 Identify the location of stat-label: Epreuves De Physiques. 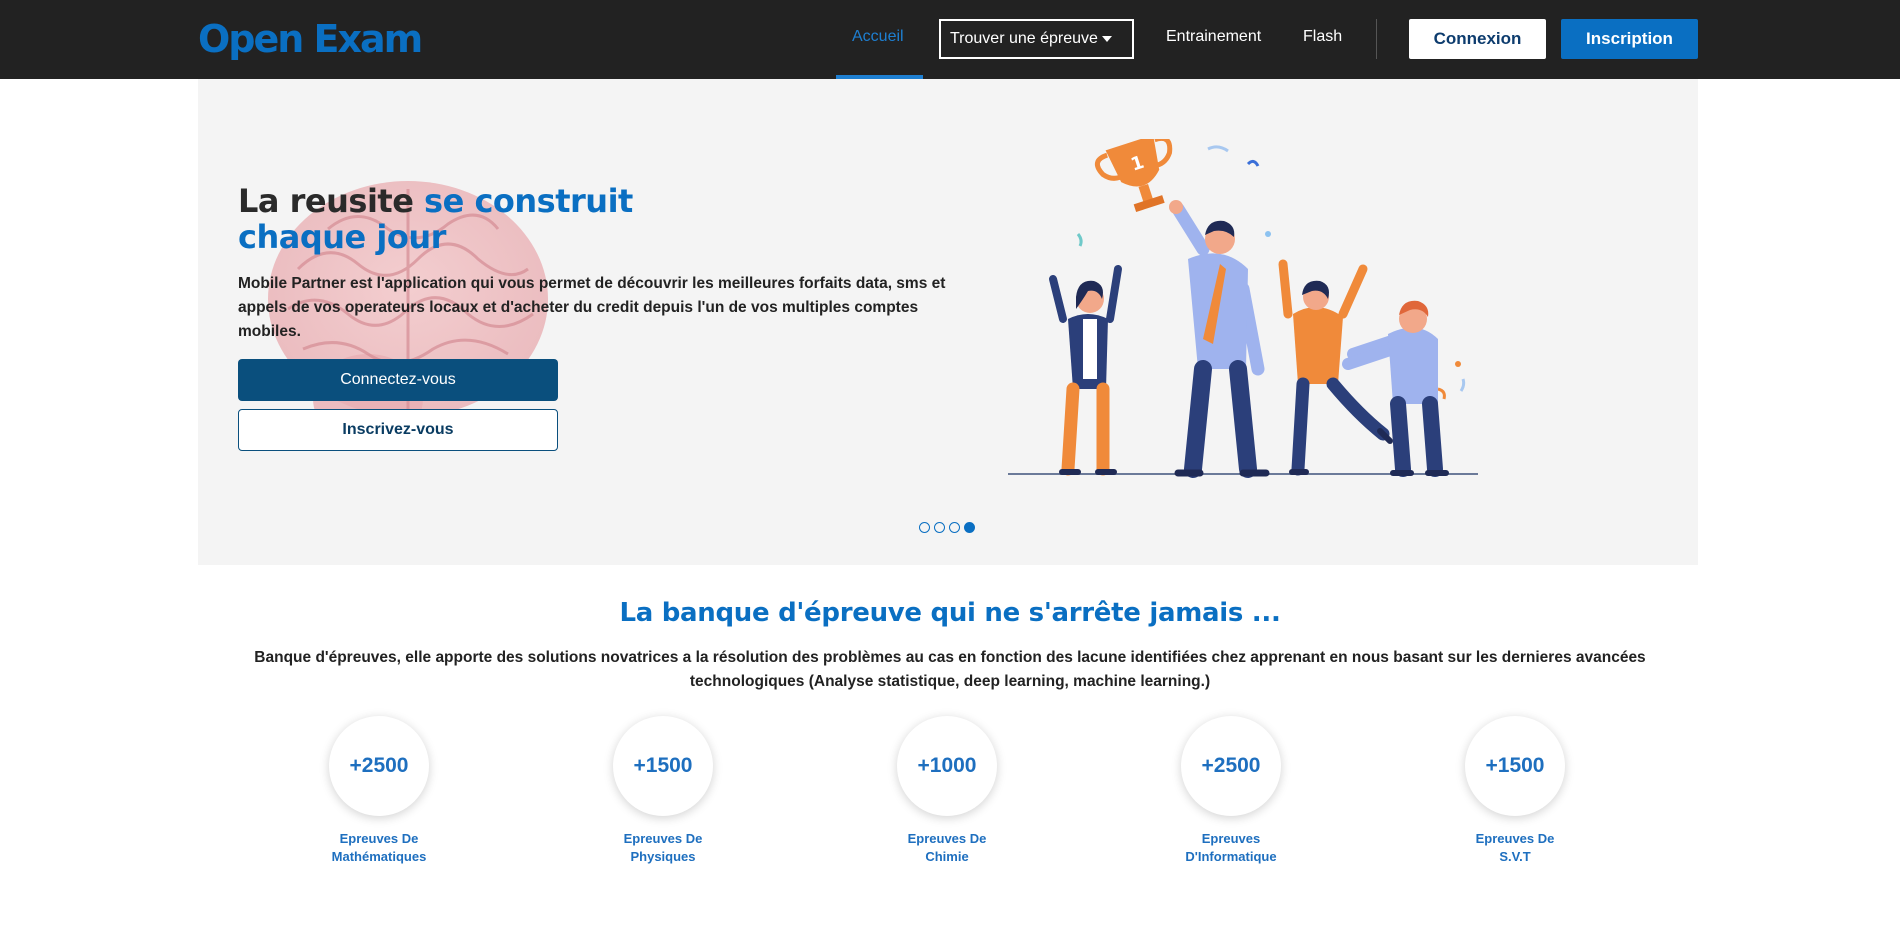
(663, 848).